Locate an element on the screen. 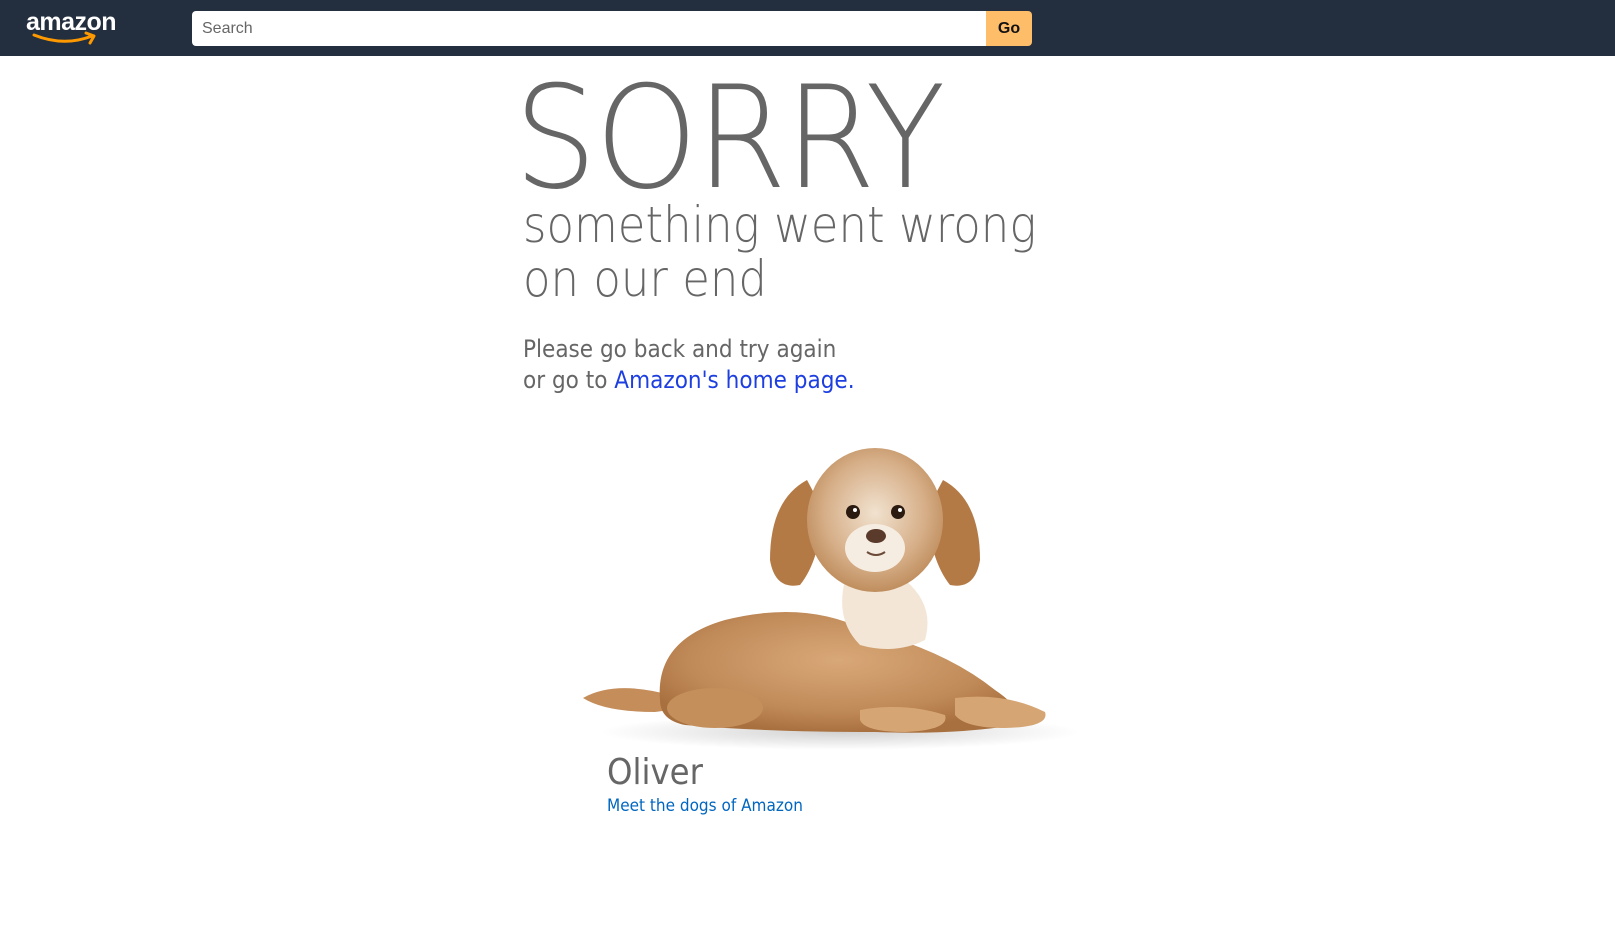 The image size is (1615, 933). meet-dogs-link: Meet the dogs of Amazon is located at coordinates (705, 806).